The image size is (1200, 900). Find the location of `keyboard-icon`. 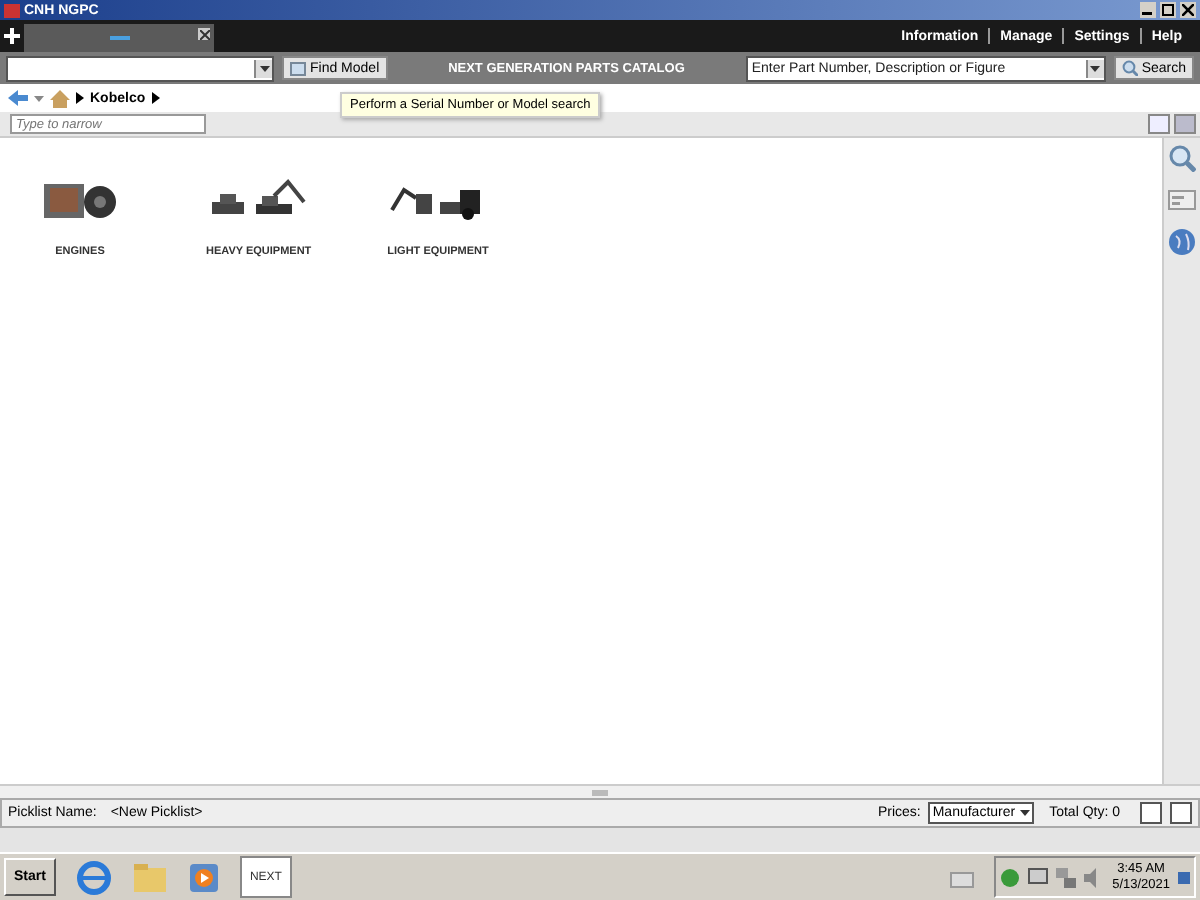

keyboard-icon is located at coordinates (962, 877).